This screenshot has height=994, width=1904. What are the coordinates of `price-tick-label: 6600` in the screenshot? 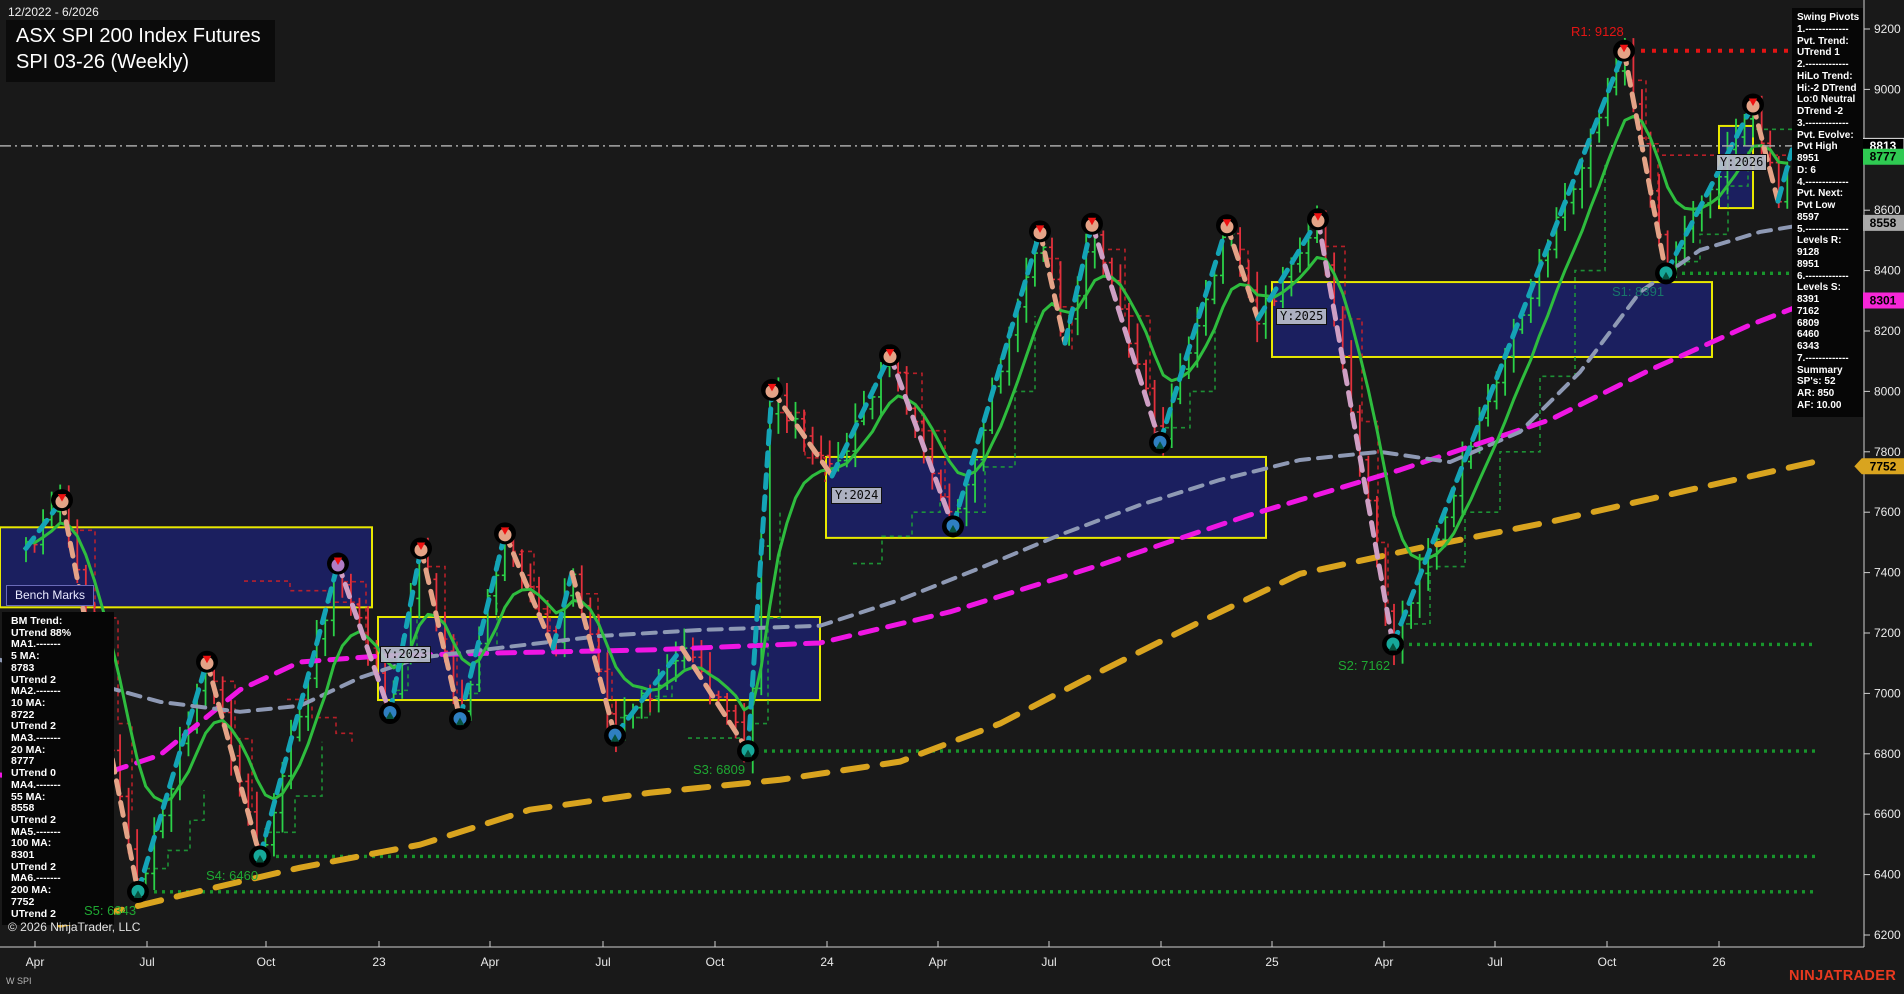 It's located at (1887, 814).